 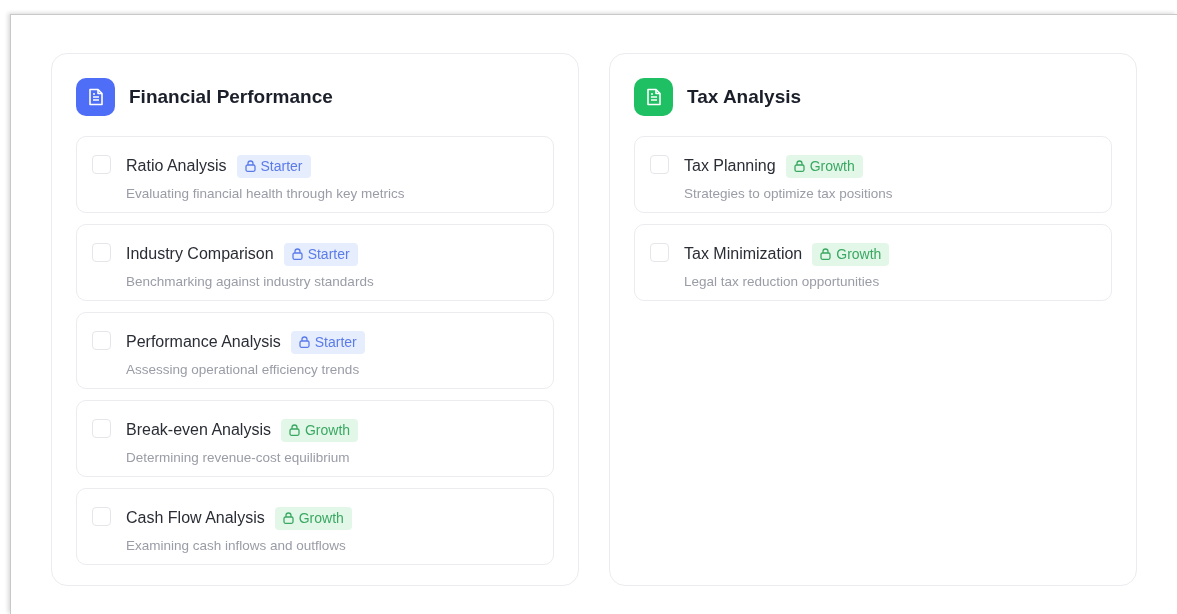 What do you see at coordinates (250, 282) in the screenshot?
I see `option-description: Benchmarking against industry standards` at bounding box center [250, 282].